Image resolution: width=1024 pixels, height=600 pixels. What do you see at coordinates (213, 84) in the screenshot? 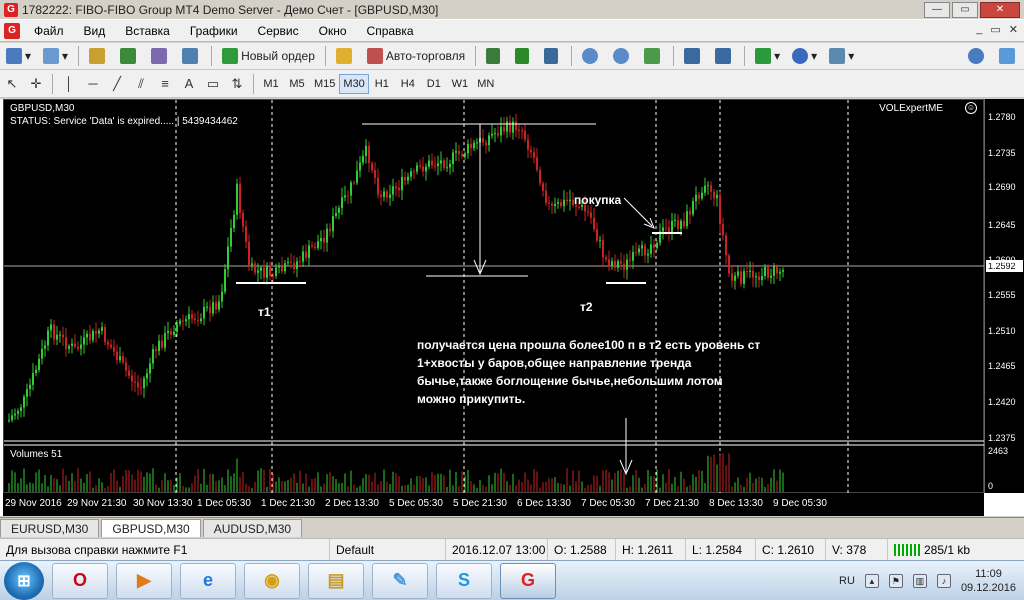
I see `label-tool: ▭` at bounding box center [213, 84].